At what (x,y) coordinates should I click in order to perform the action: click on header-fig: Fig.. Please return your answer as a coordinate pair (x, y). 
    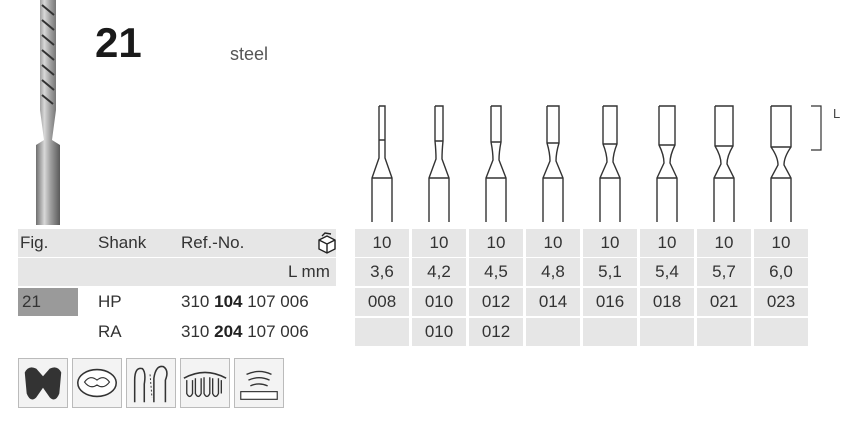
    Looking at the image, I should click on (34, 242).